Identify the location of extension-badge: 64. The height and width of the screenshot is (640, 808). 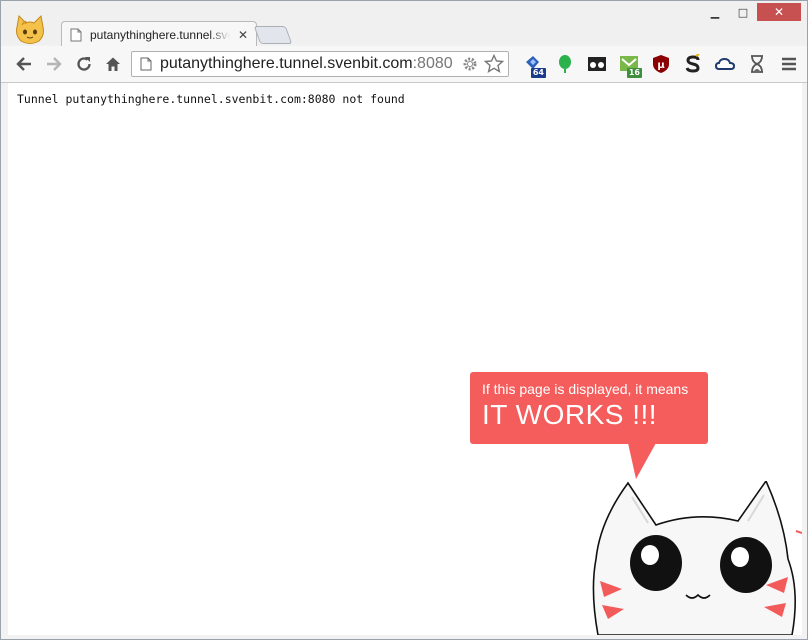
(538, 73).